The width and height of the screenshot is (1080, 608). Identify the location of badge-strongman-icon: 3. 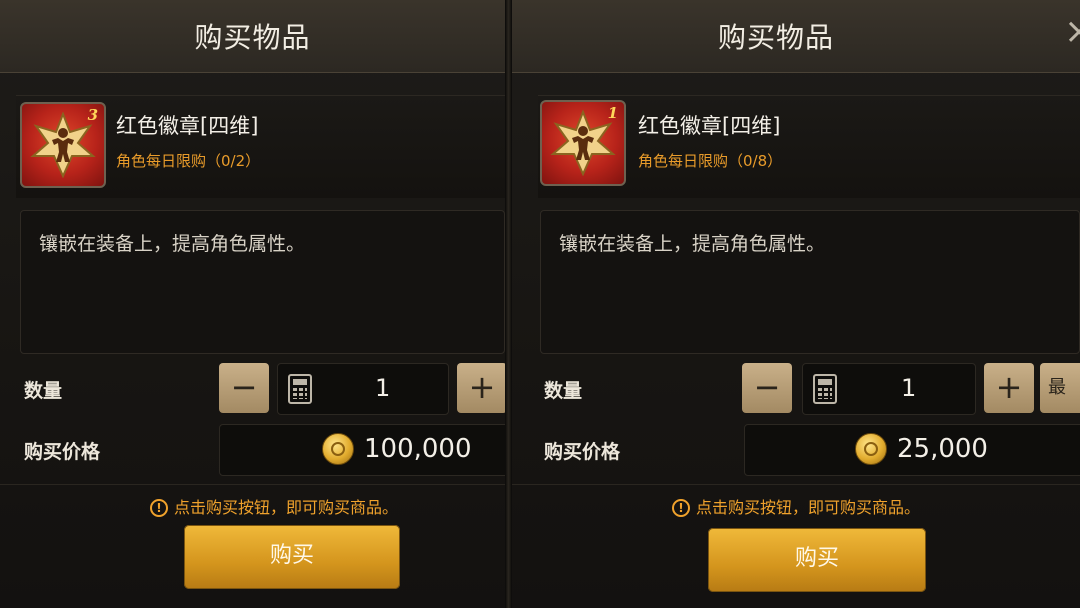
(63, 145).